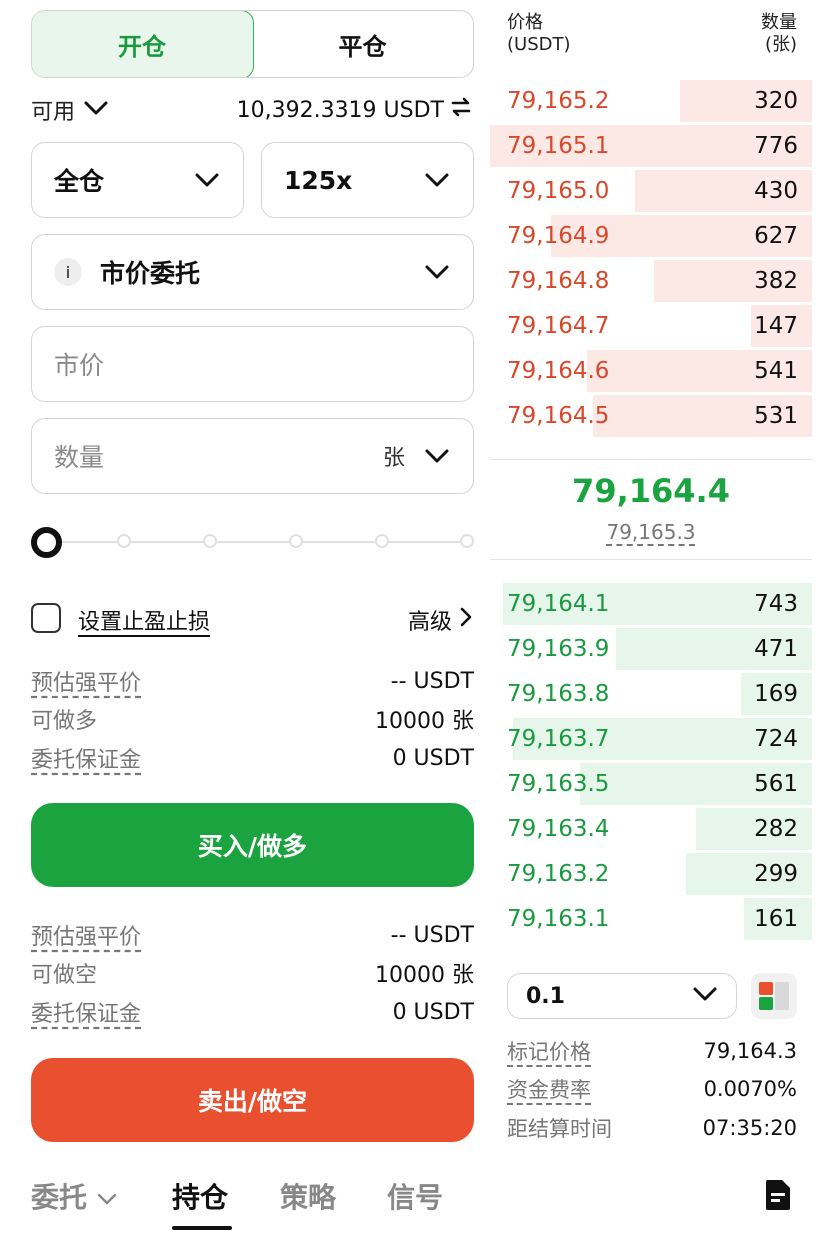  What do you see at coordinates (150, 273) in the screenshot?
I see `order-type-value: 市价委托` at bounding box center [150, 273].